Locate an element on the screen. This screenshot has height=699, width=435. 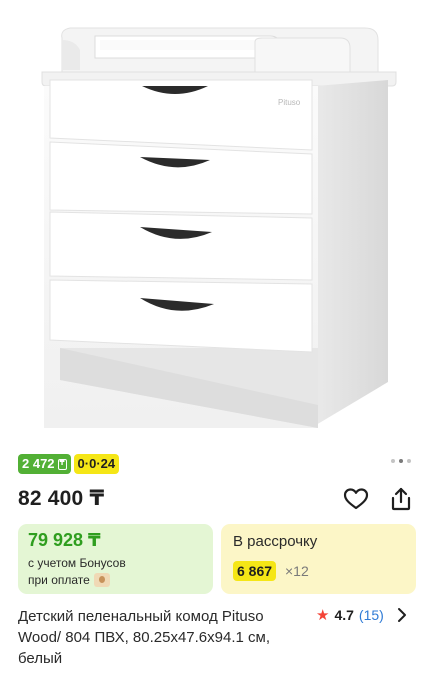
bonus-price: 79 928 ₸ is located at coordinates (64, 540).